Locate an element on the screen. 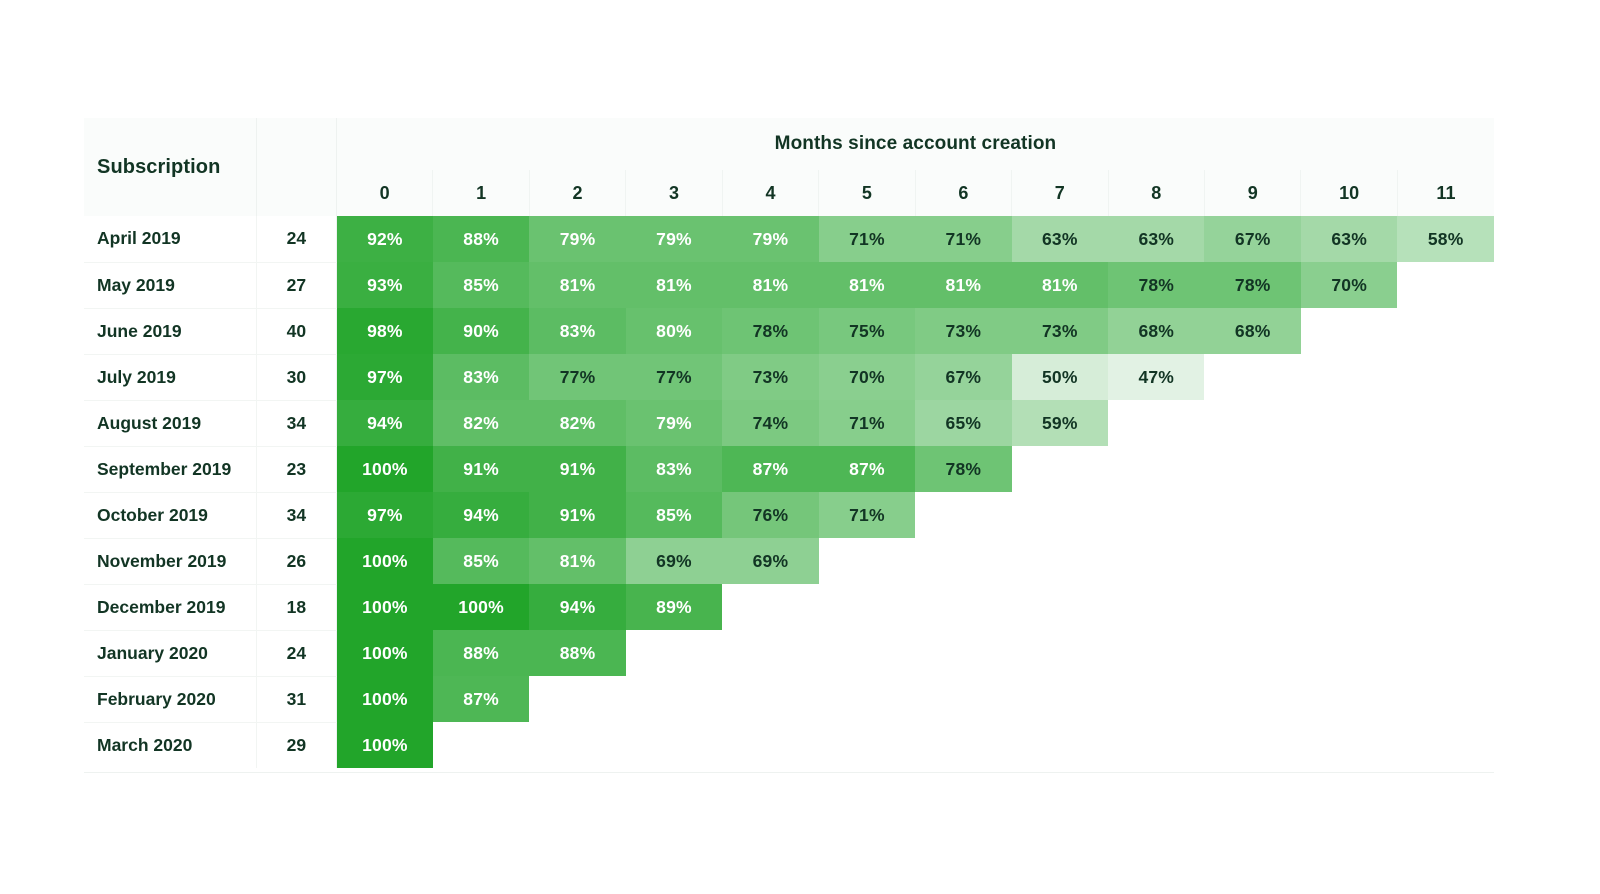 The height and width of the screenshot is (894, 1600). month-column-header-3: 3 is located at coordinates (674, 193).